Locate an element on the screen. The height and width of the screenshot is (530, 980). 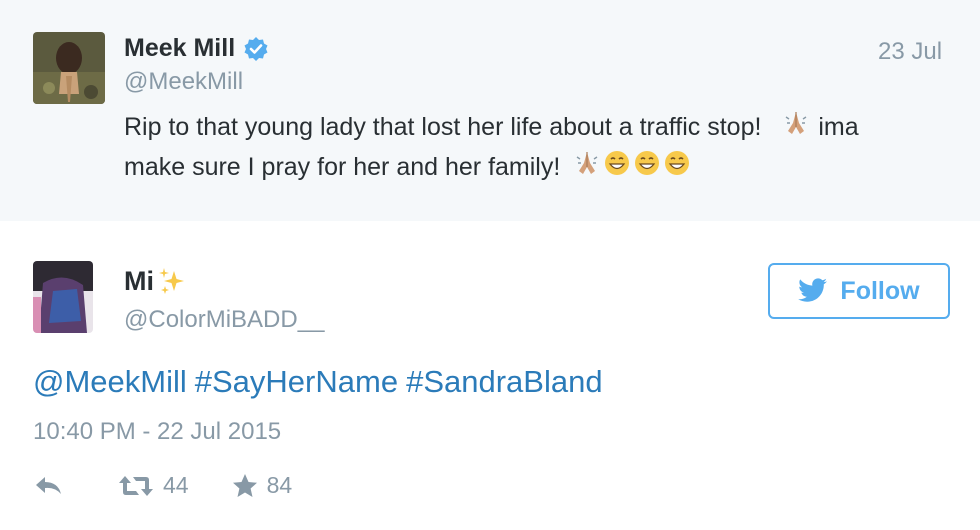
quoted-author-name: Meek Mill is located at coordinates (179, 48).